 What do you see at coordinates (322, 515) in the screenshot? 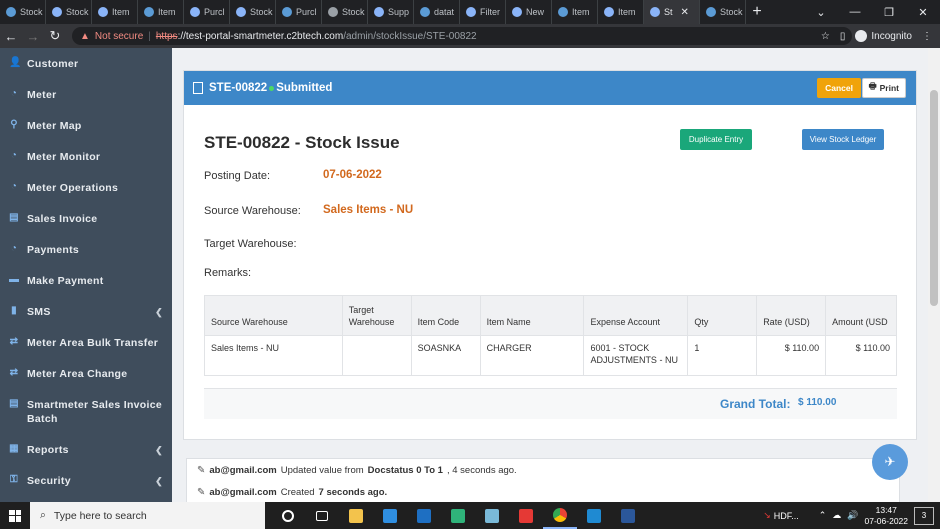
I see `task-view-icon` at bounding box center [322, 515].